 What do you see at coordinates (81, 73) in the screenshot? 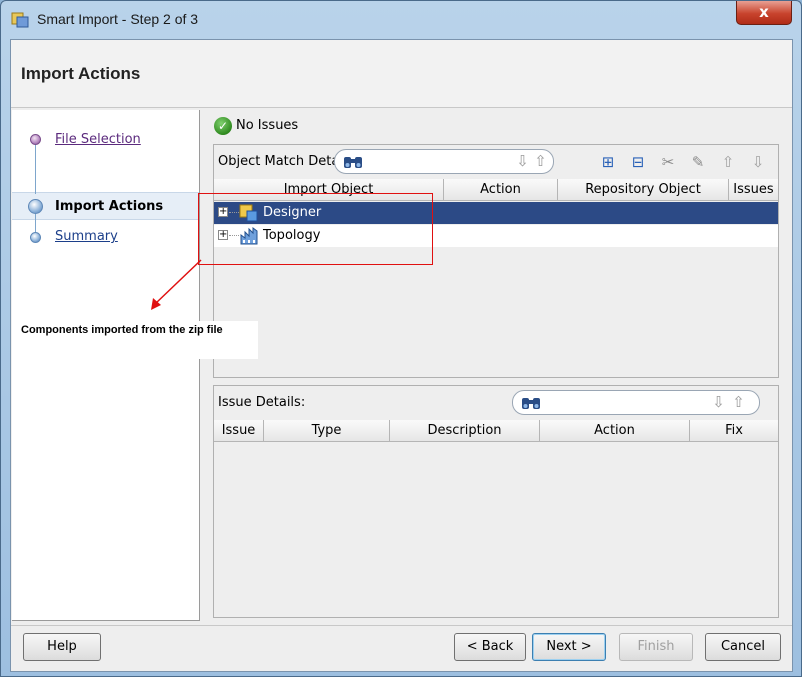
I see `page-title: Import Actions` at bounding box center [81, 73].